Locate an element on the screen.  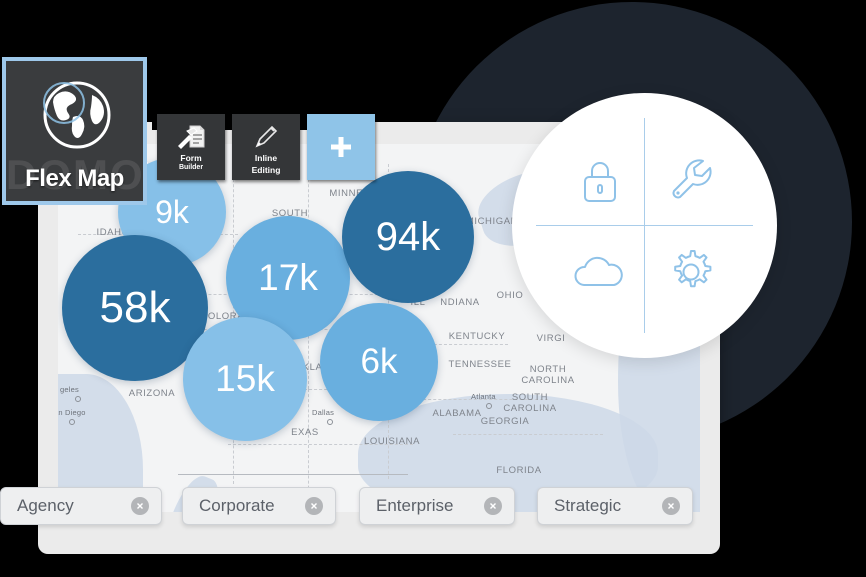
filter-tag: Strategic is located at coordinates (615, 506).